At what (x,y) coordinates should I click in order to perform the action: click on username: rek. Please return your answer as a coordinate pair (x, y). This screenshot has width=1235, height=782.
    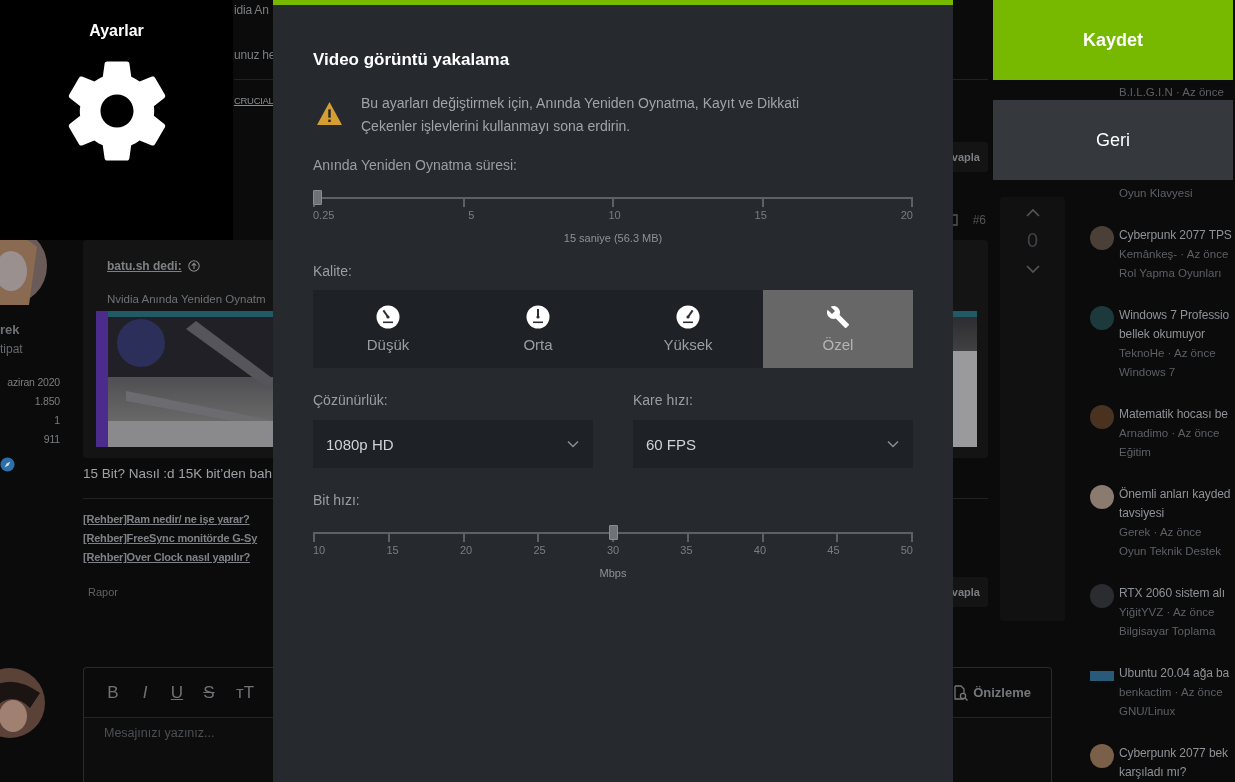
    Looking at the image, I should click on (10, 330).